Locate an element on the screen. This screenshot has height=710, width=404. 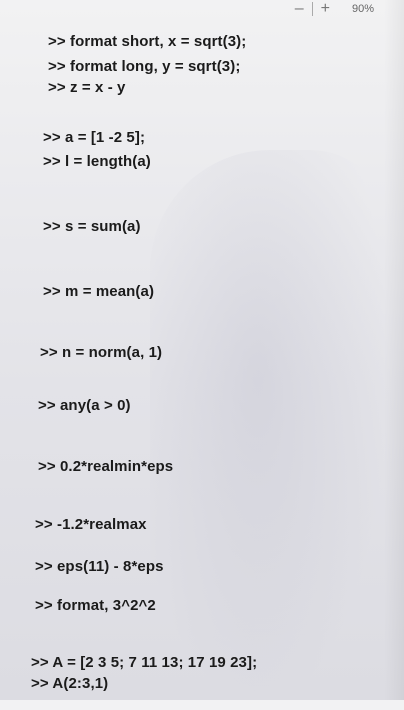
command-line: >> 0.2*realmin*eps is located at coordinates (106, 466).